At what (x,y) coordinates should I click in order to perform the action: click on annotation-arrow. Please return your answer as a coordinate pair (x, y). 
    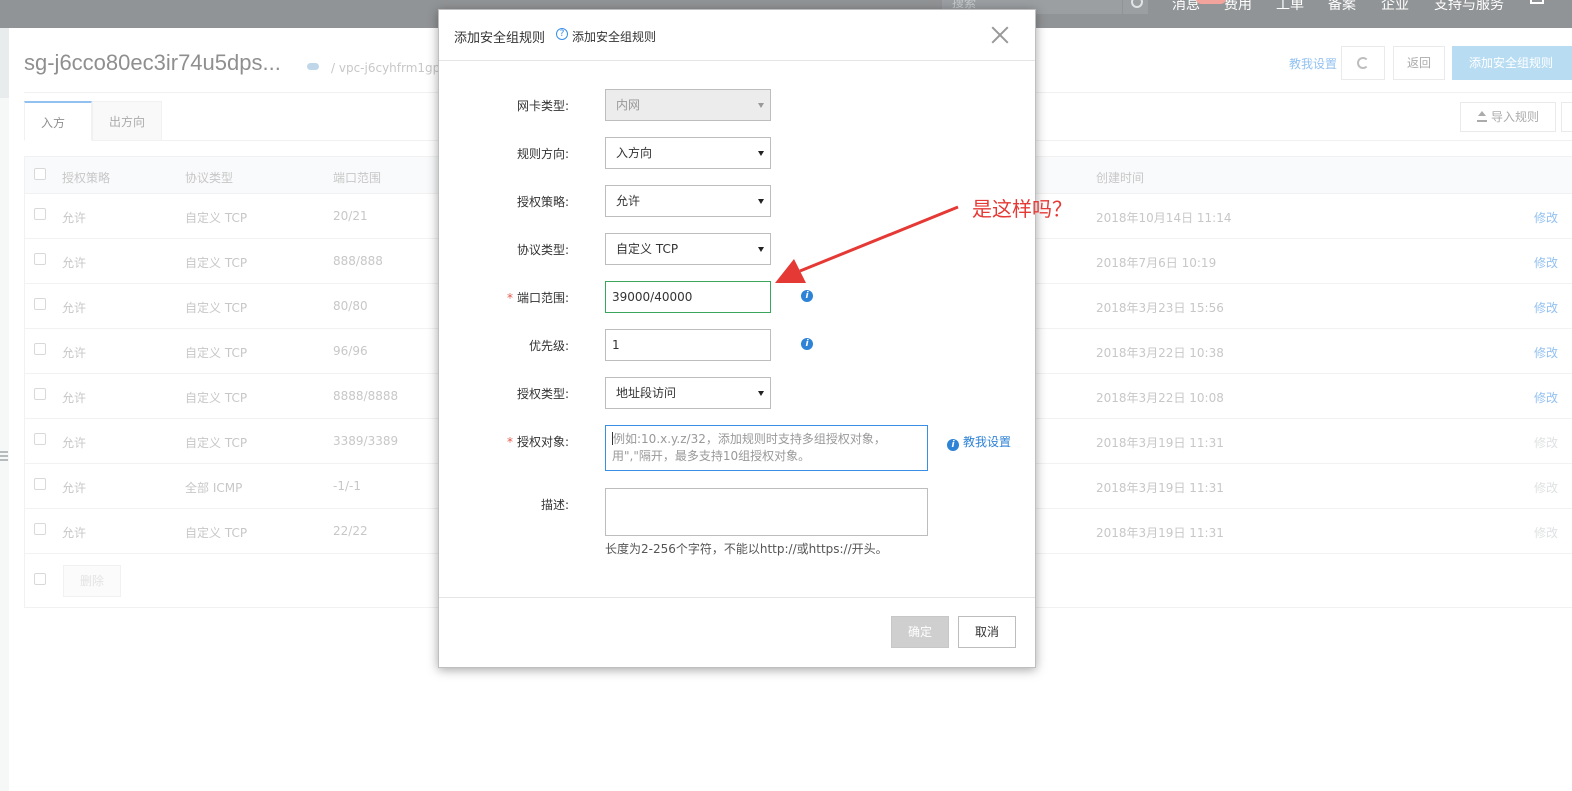
    Looking at the image, I should click on (867, 244).